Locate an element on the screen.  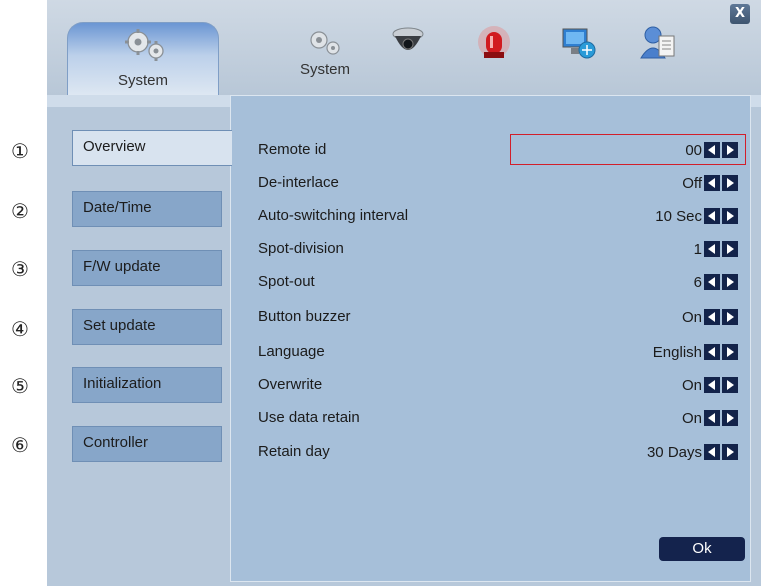
setting-control: 30 Days is located at coordinates (692, 452).